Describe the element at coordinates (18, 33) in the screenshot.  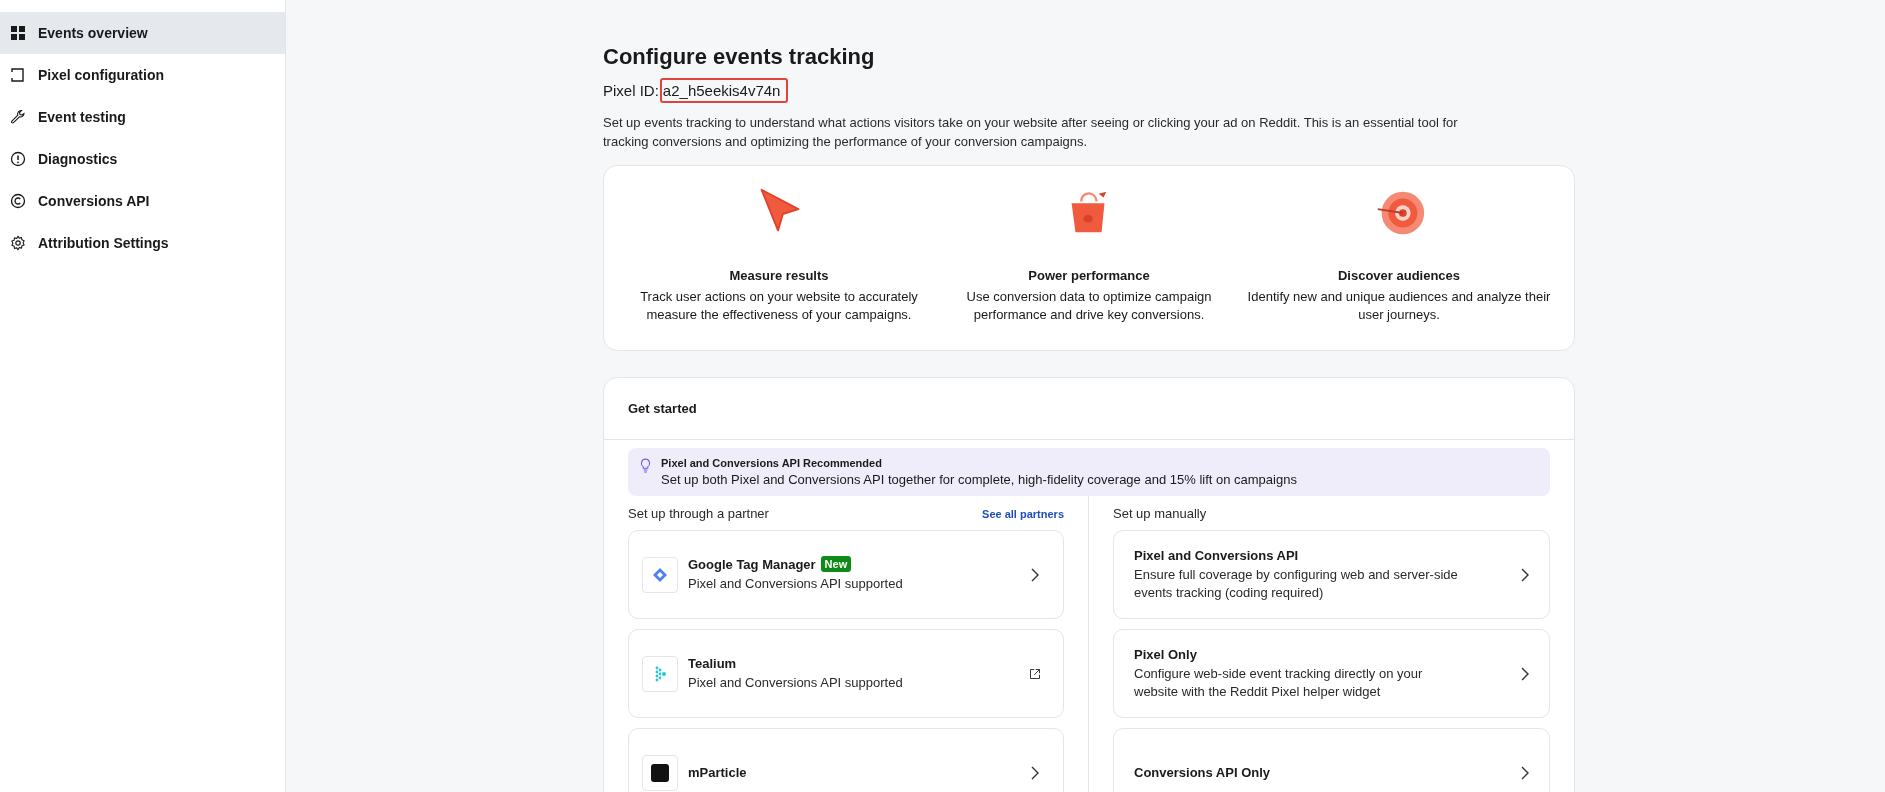
I see `dashboard-icon` at that location.